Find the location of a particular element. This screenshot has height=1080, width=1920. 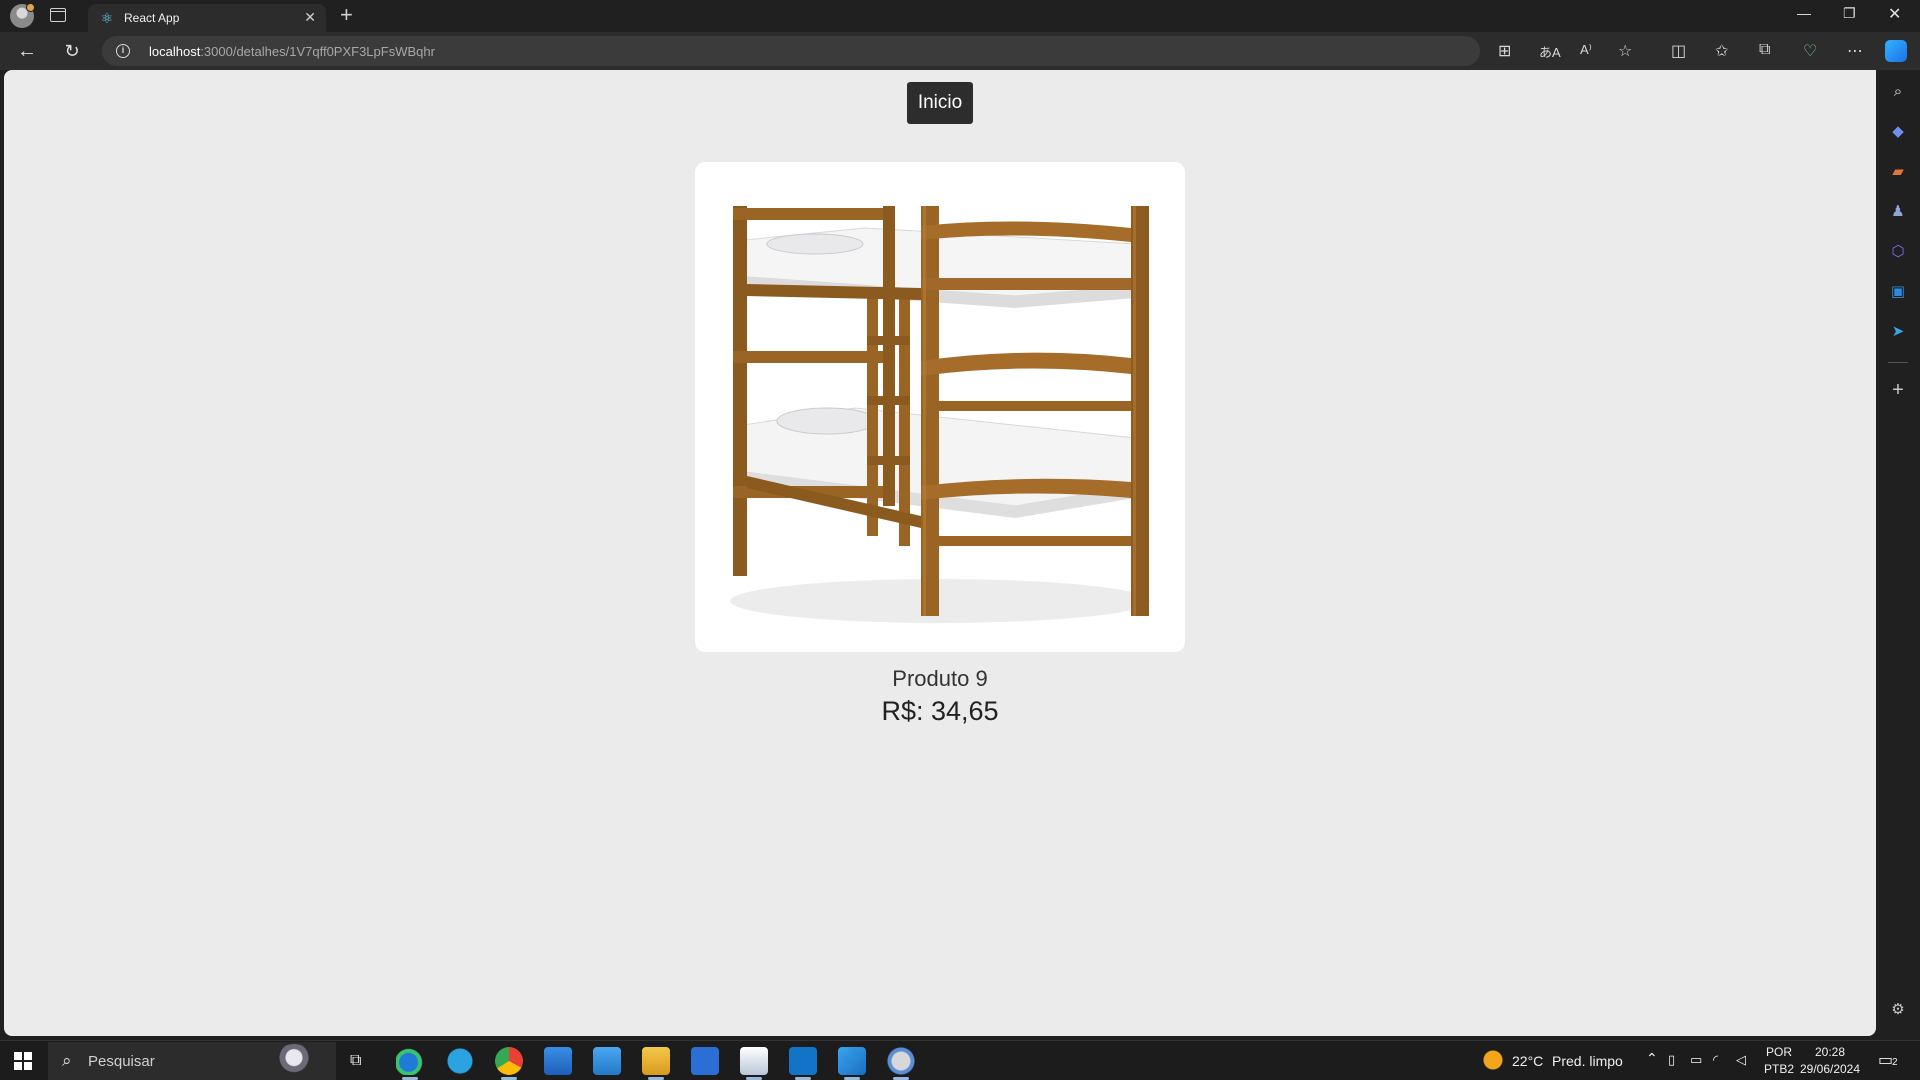

favorite-star-icon: ☆ is located at coordinates (1625, 51).